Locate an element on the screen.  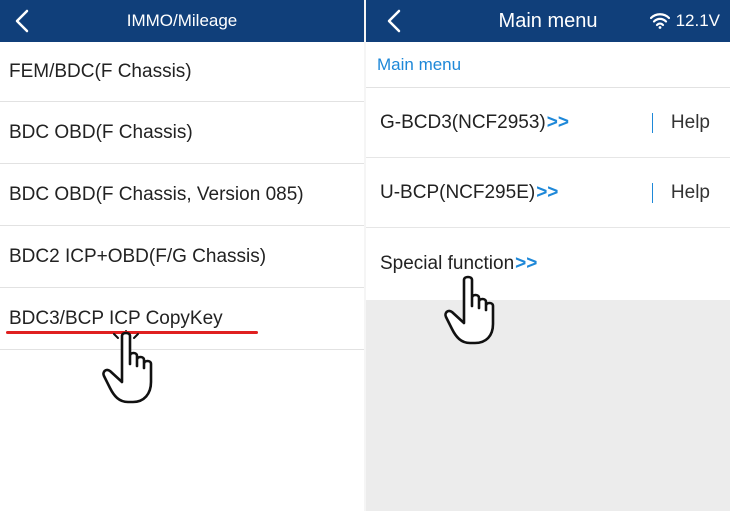
list-item-label: BDC2 ICP+OBD(F/G Chassis) is located at coordinates (138, 256).